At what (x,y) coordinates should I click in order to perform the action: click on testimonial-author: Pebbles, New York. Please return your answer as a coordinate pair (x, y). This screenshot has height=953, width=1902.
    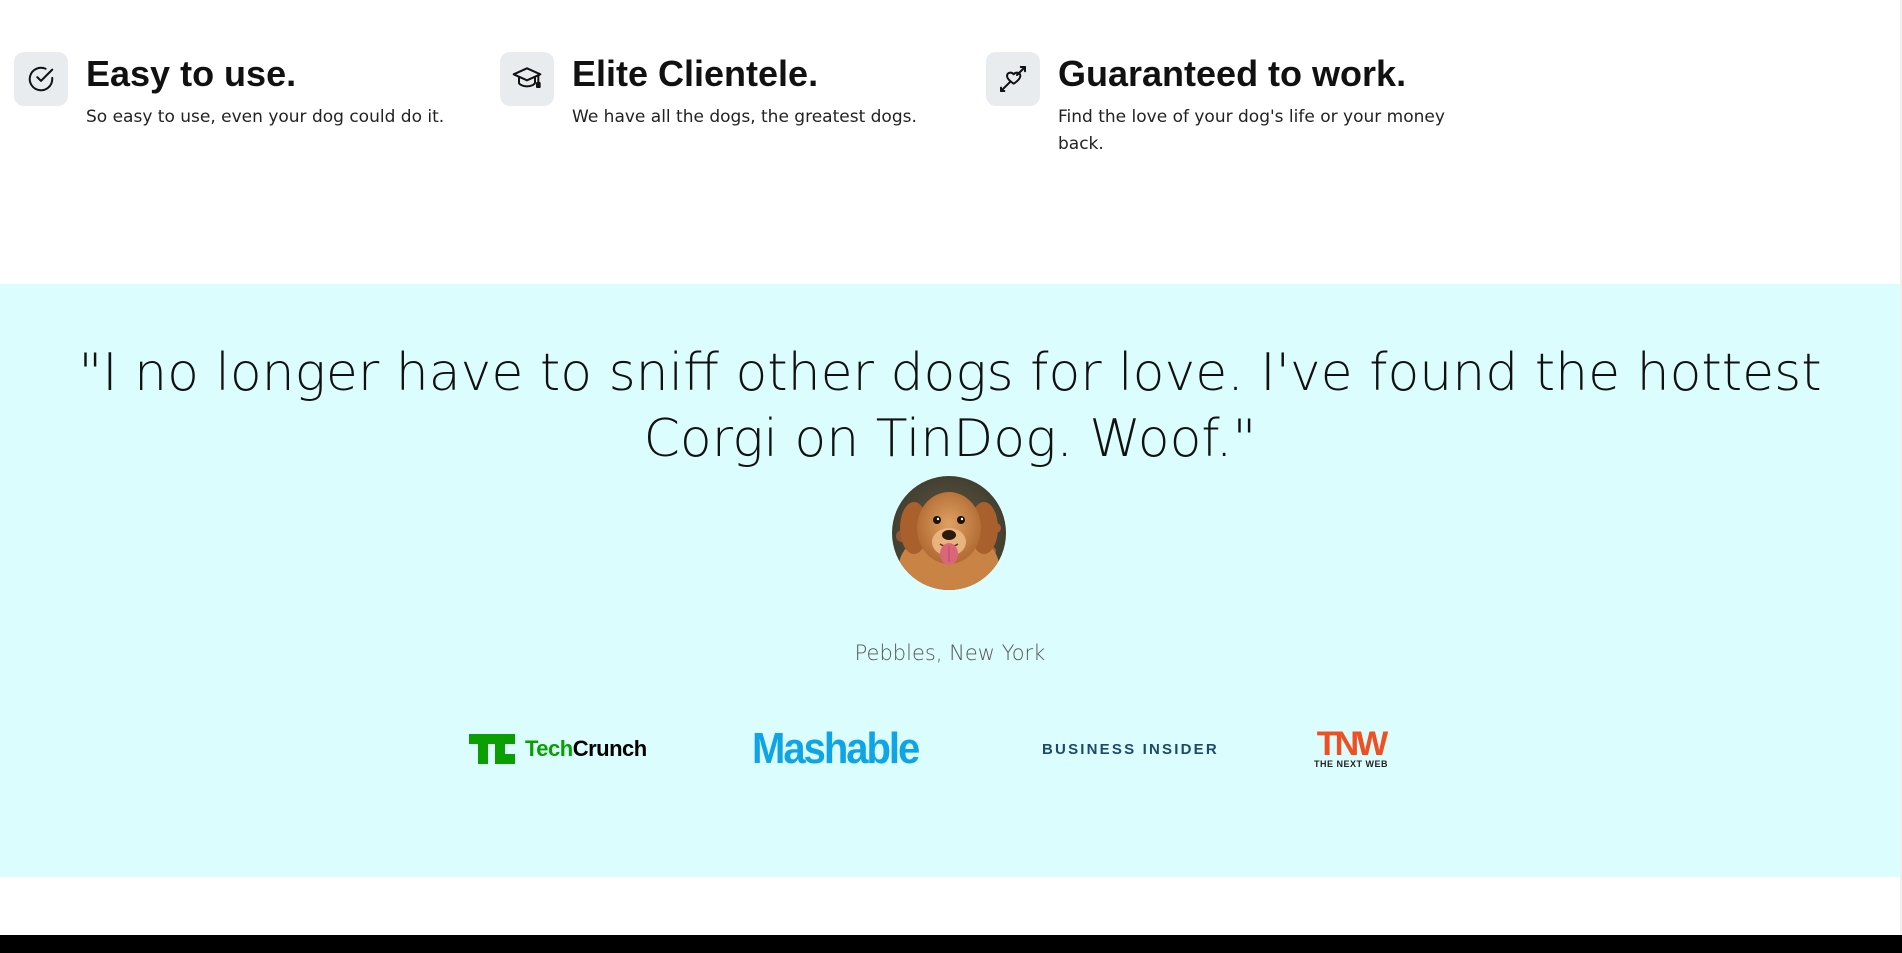
    Looking at the image, I should click on (950, 653).